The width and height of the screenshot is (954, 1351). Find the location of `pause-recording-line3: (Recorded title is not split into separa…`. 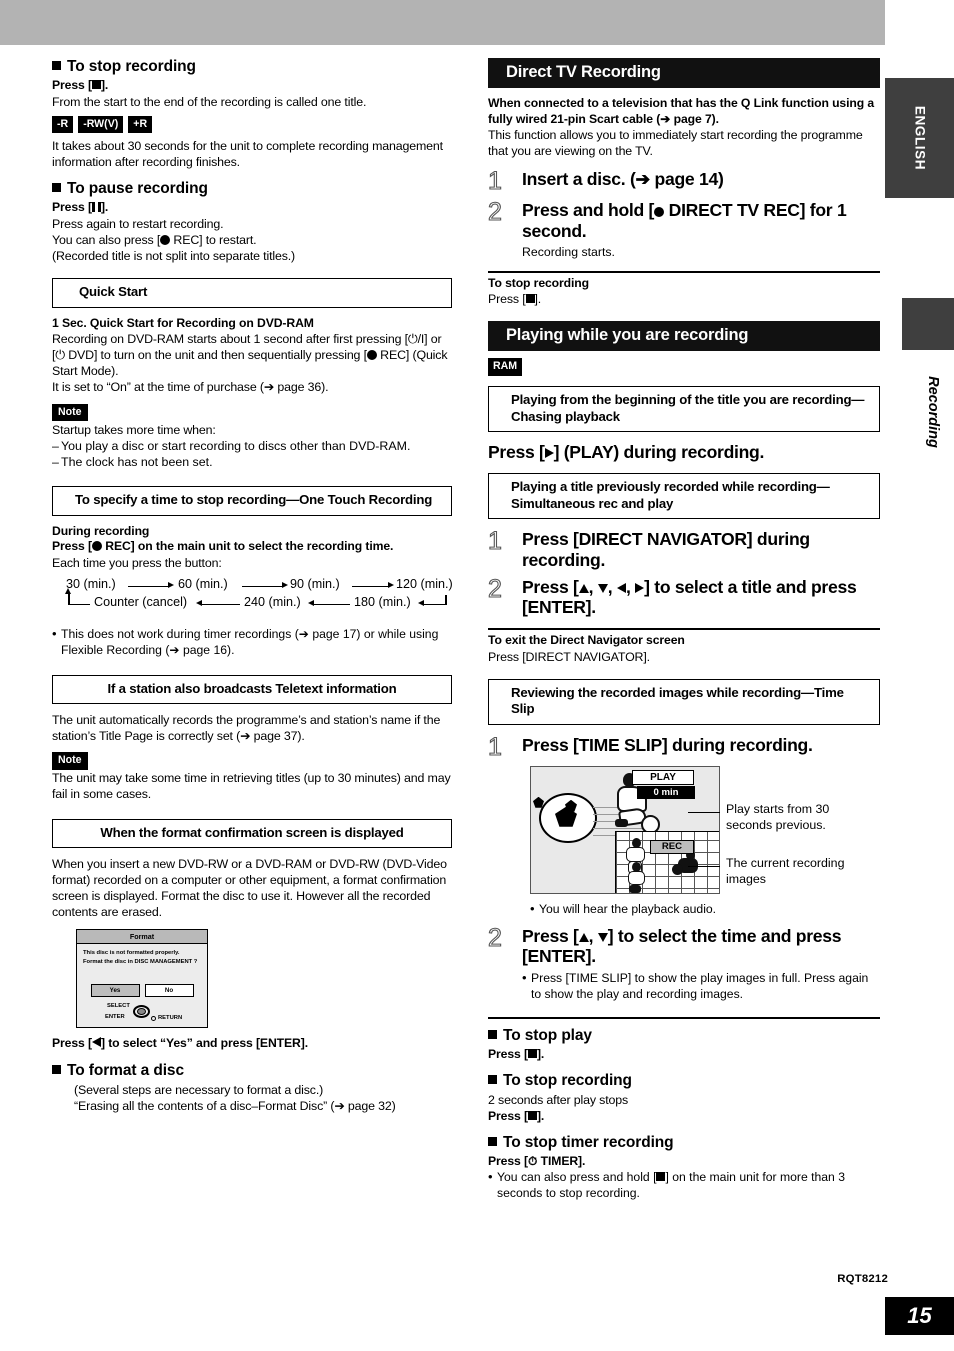

pause-recording-line3: (Recorded title is not split into separa… is located at coordinates (174, 255).